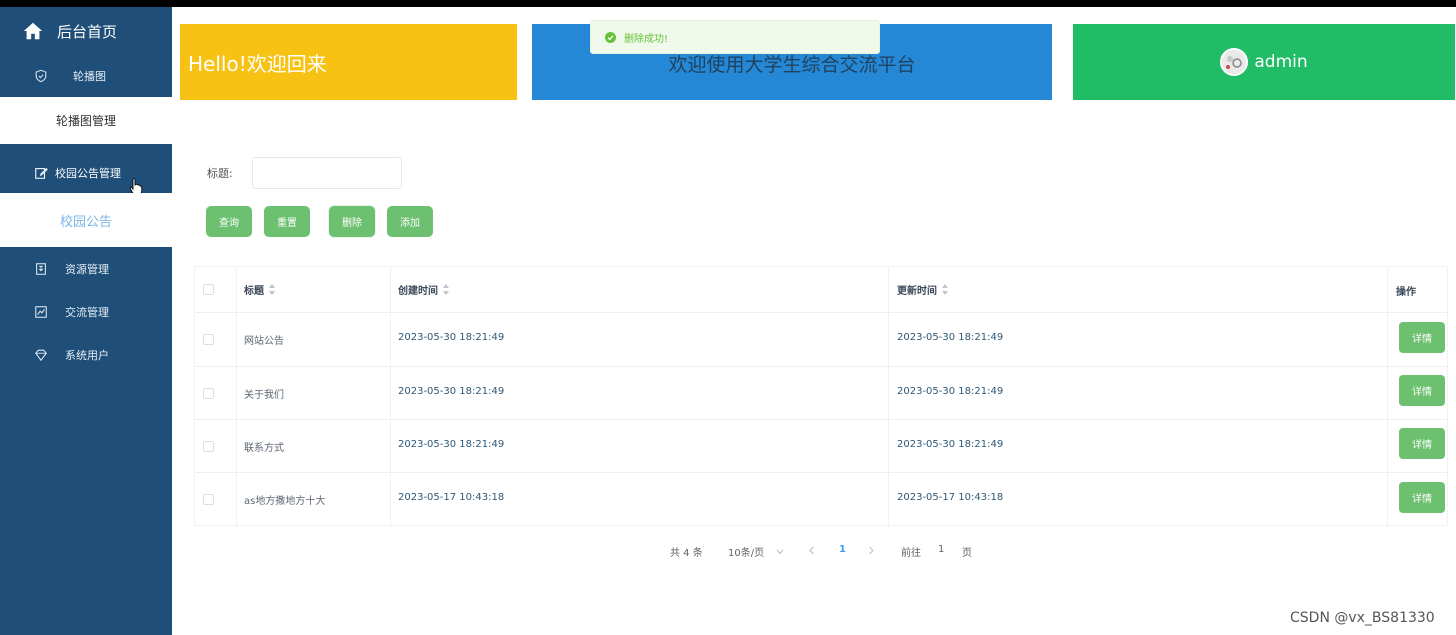  Describe the element at coordinates (1281, 62) in the screenshot. I see `username: admin` at that location.